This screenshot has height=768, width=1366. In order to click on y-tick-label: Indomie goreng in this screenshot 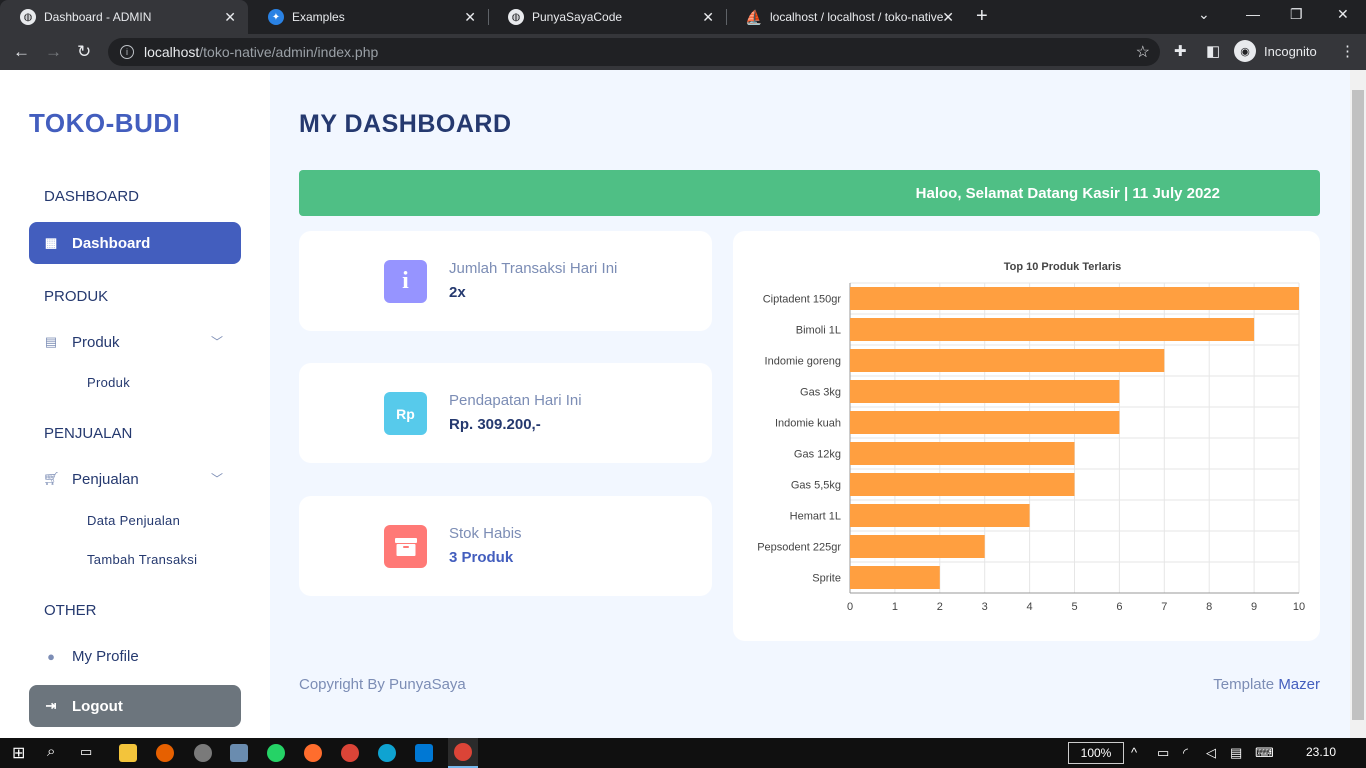, I will do `click(803, 362)`.